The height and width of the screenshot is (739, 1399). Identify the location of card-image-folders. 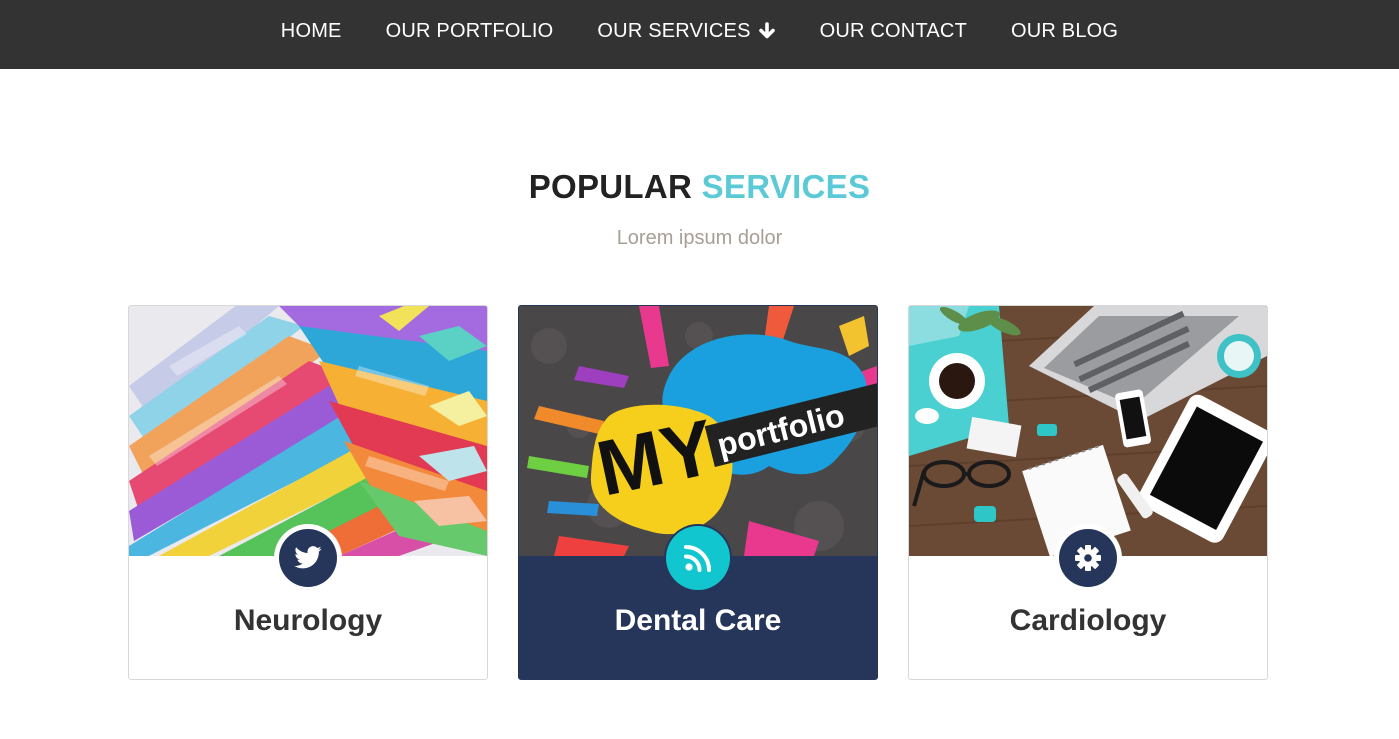
(308, 431).